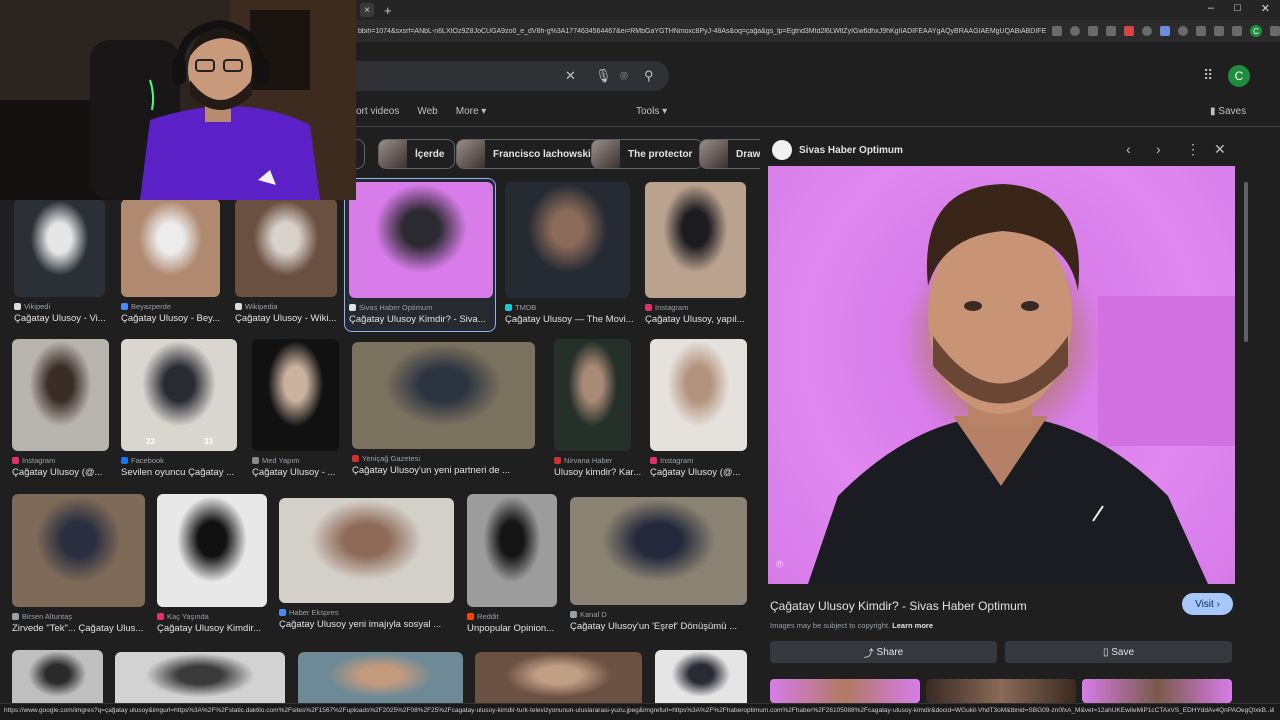 The width and height of the screenshot is (1280, 720). I want to click on result-source: Facebook, so click(183, 460).